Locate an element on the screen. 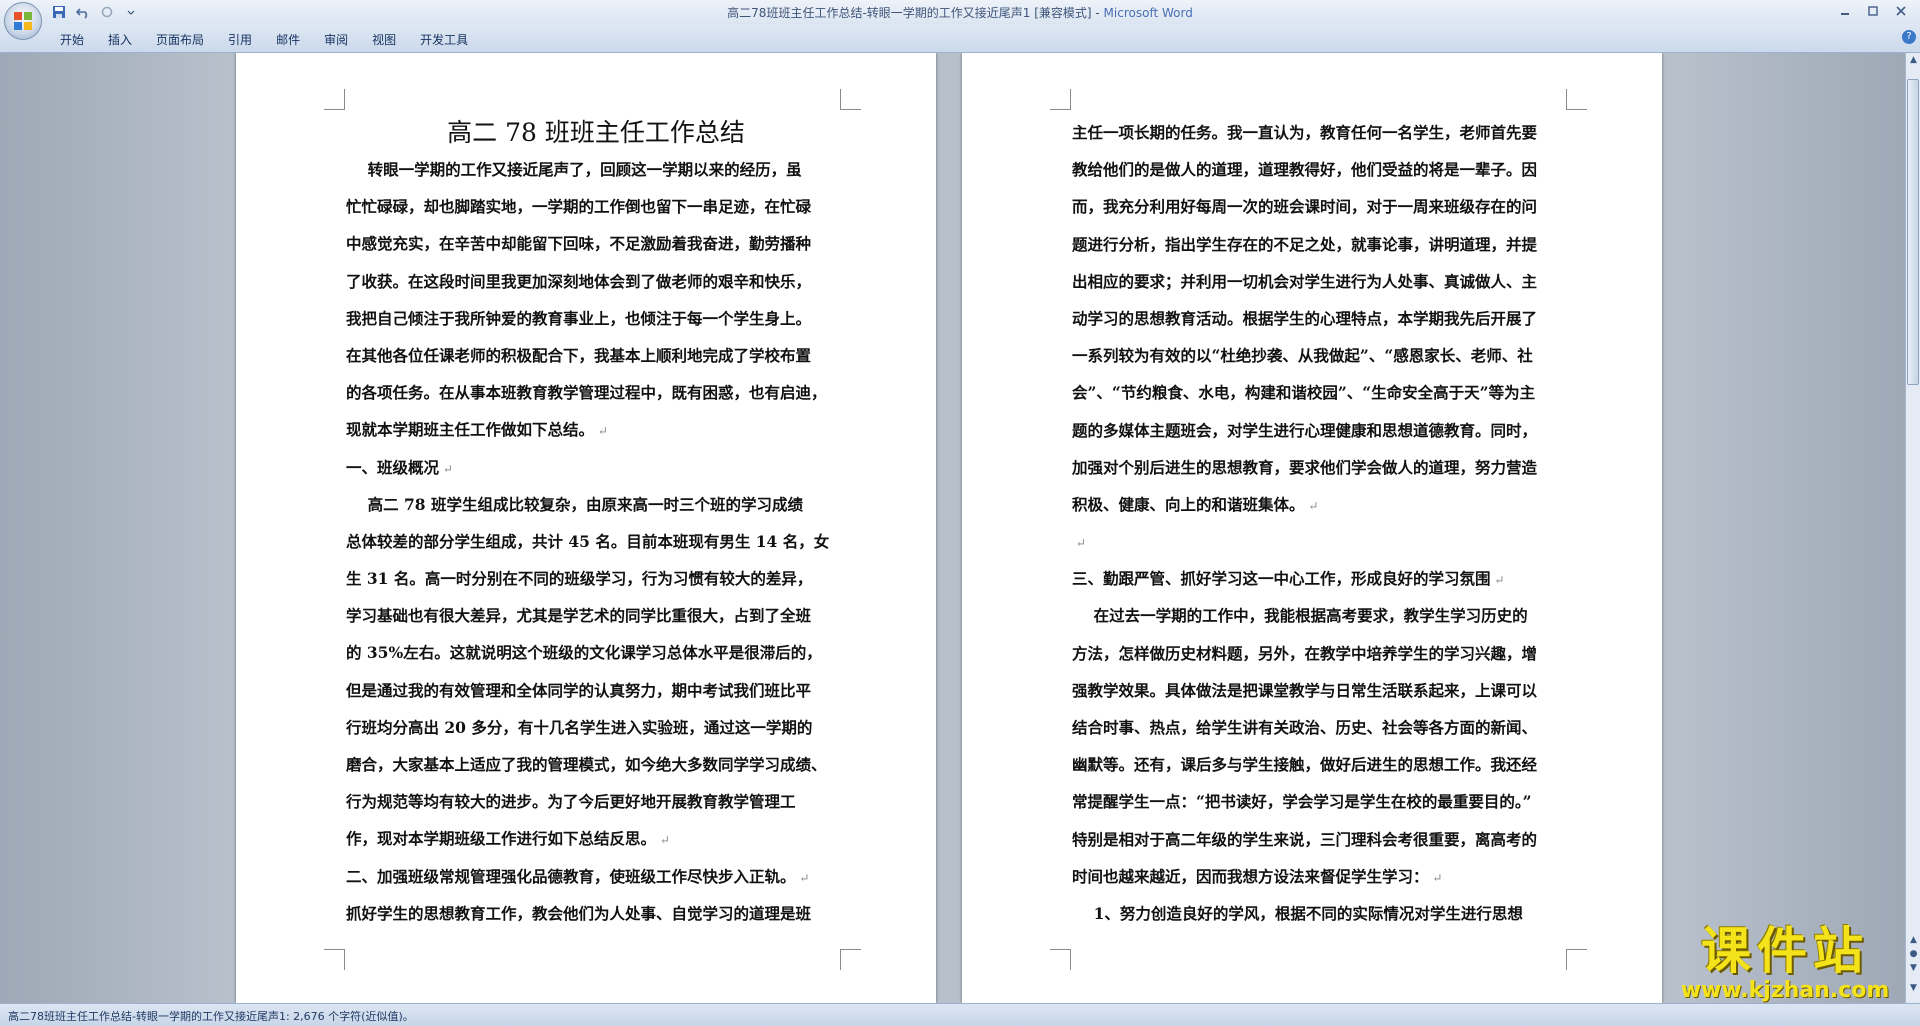 This screenshot has height=1026, width=1920. text-line: 抓好学生的思想教育工作，教会他们为人处事、自觉学习的道理是班 is located at coordinates (596, 913).